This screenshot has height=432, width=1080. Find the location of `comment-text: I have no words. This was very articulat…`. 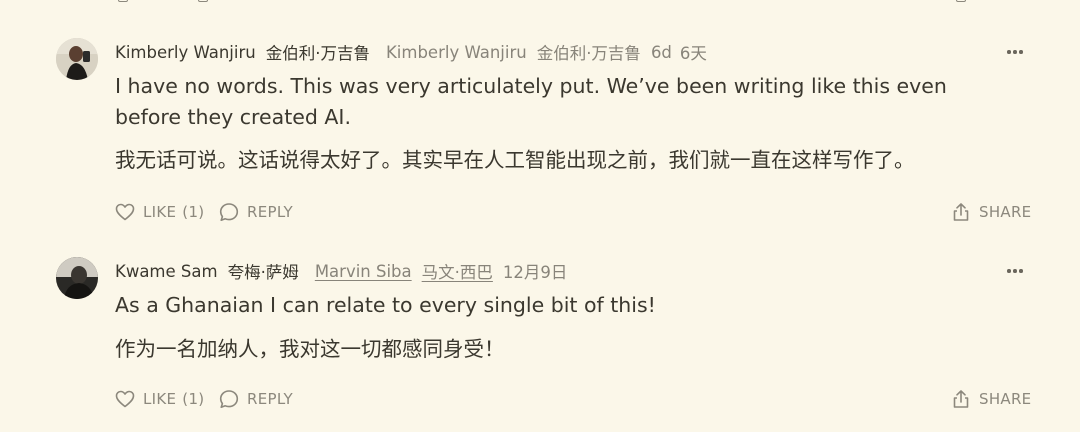

comment-text: I have no words. This was very articulat… is located at coordinates (531, 101).